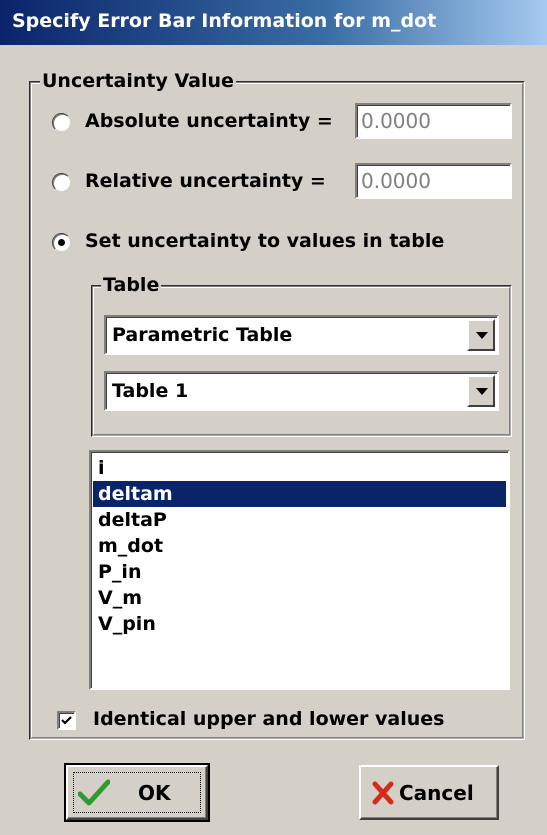  I want to click on list-item: V_pin, so click(299, 624).